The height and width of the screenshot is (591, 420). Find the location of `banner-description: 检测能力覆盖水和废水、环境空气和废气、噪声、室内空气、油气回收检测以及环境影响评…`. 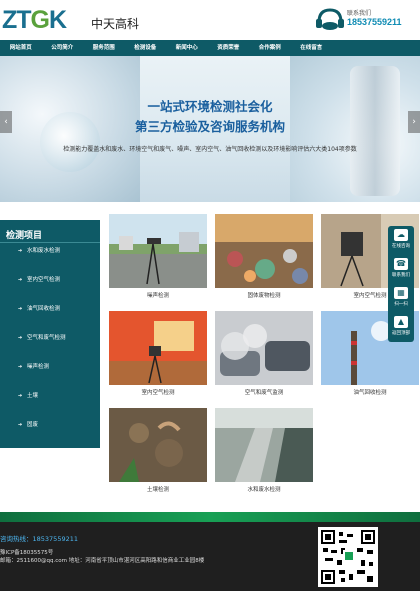

banner-description: 检测能力覆盖水和废水、环境空气和废气、噪声、室内空气、油气回收检测以及环境影响评… is located at coordinates (210, 149).